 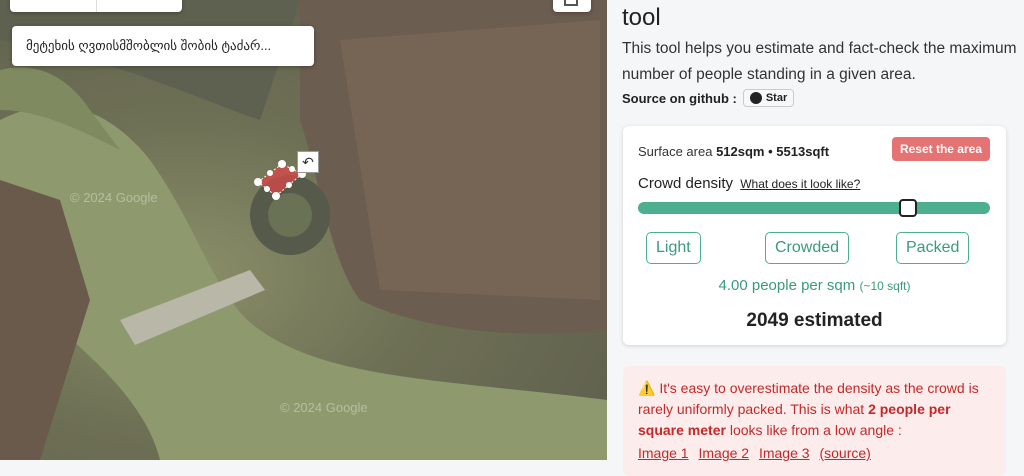 What do you see at coordinates (784, 453) in the screenshot?
I see `image-3-link: Image 3` at bounding box center [784, 453].